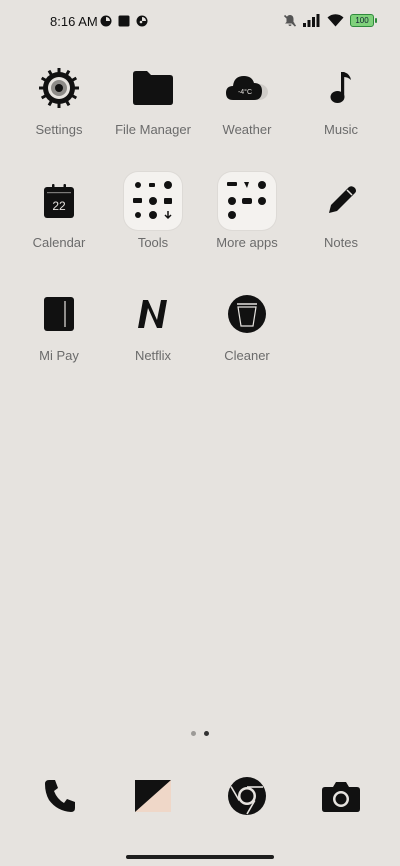 This screenshot has width=400, height=866. What do you see at coordinates (152, 314) in the screenshot?
I see `netflix-icon` at bounding box center [152, 314].